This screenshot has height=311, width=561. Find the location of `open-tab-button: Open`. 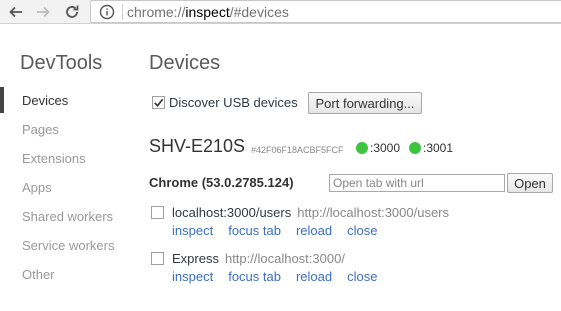

open-tab-button: Open is located at coordinates (530, 183).